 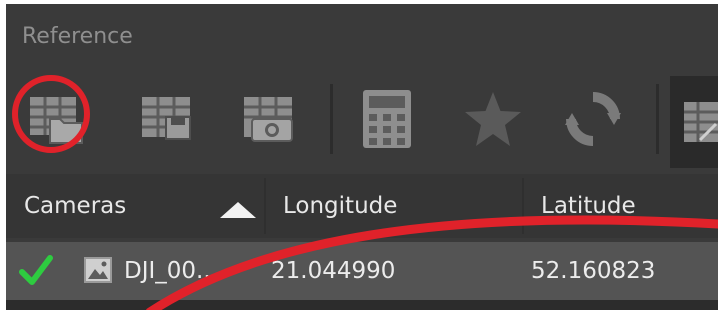 I want to click on calculator-icon, so click(x=387, y=119).